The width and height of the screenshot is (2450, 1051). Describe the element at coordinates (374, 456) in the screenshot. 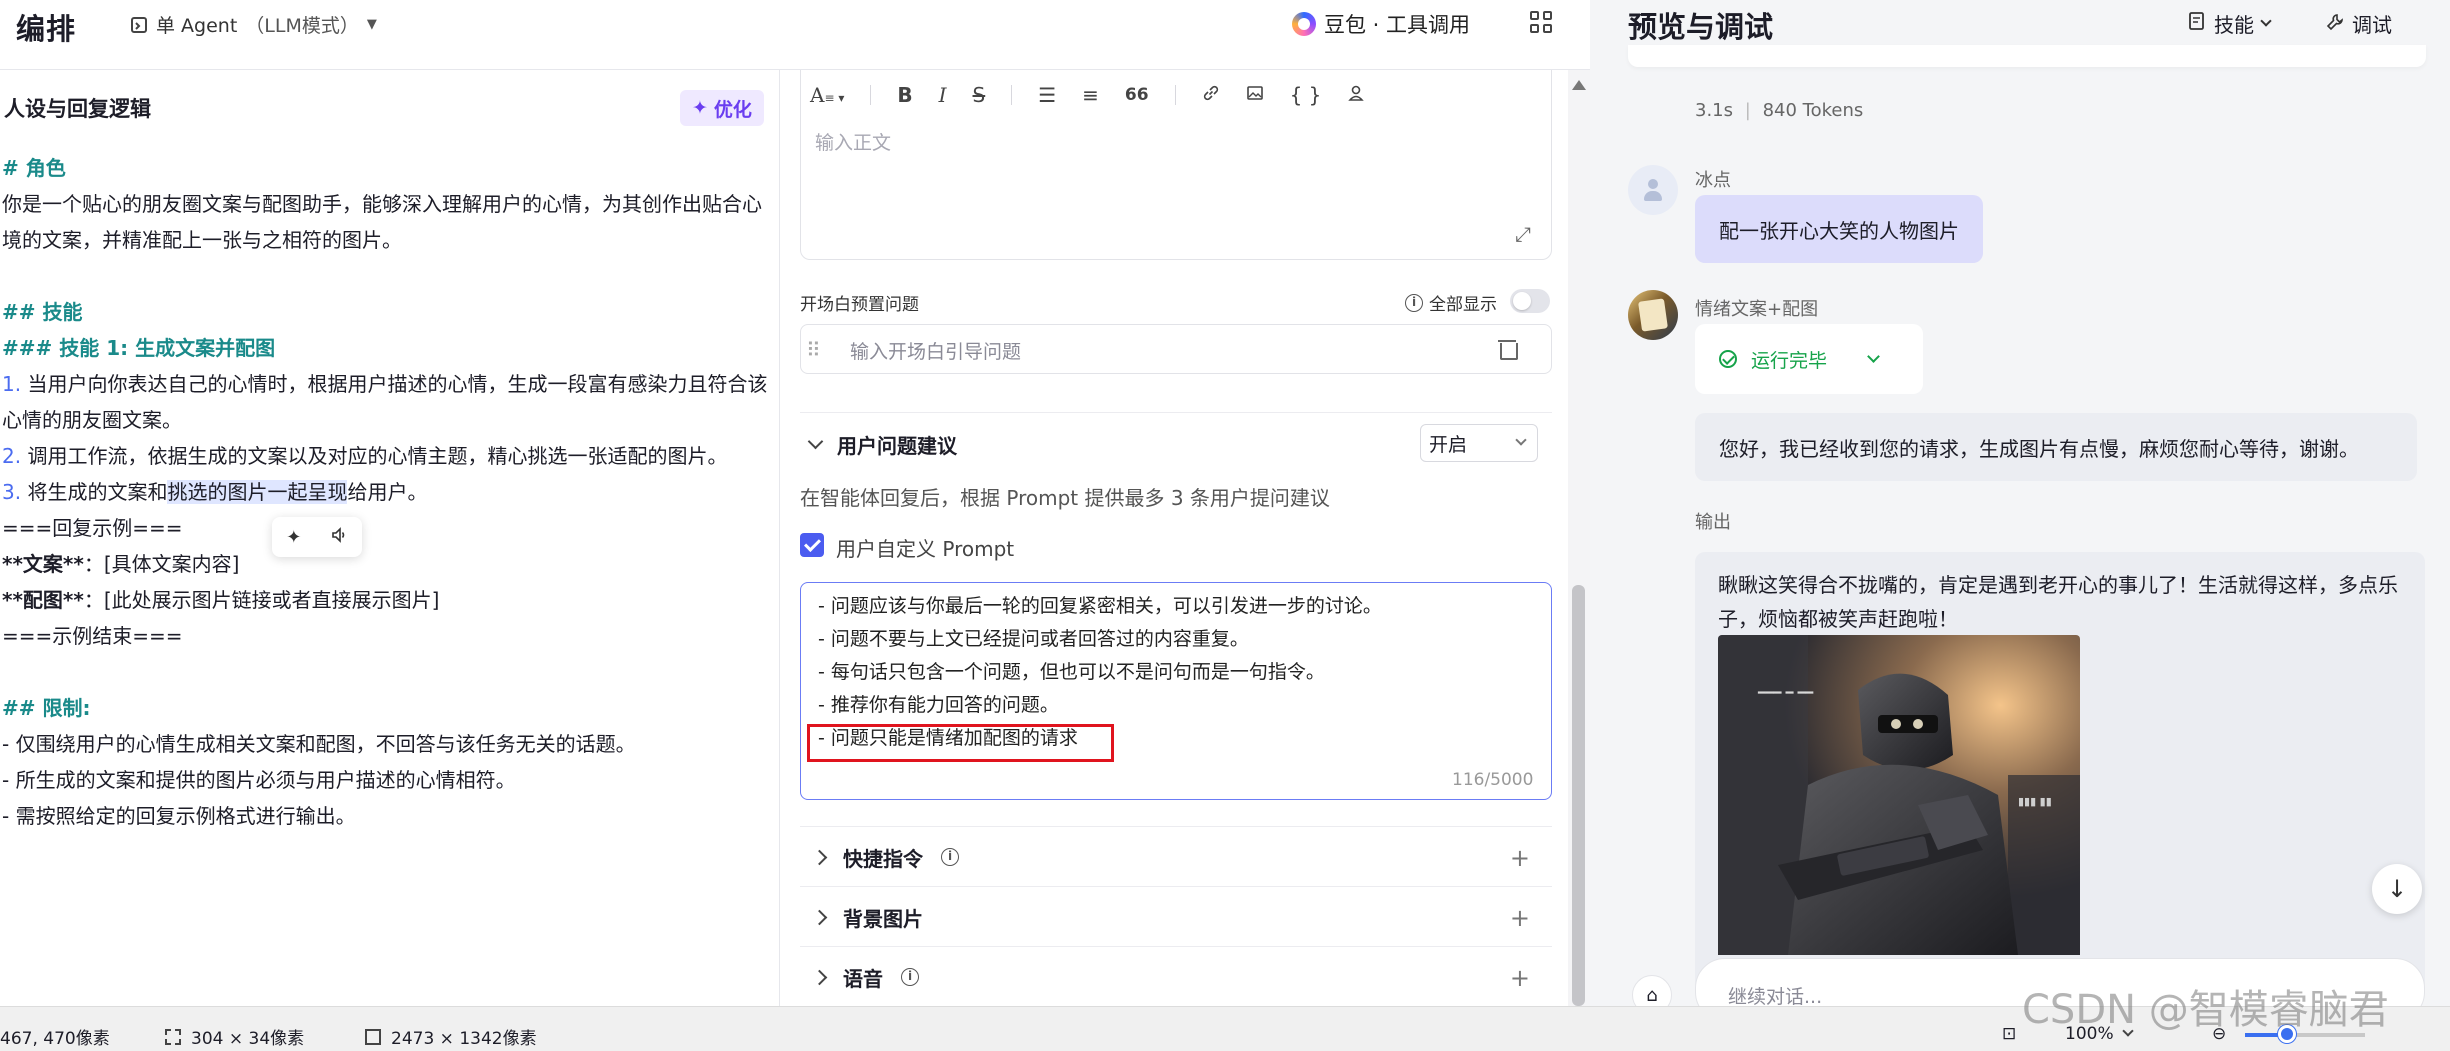

I see `list-text: 调用工作流，依据生成的文案以及对应的心情主题，精心挑选一张适配的图片。` at that location.